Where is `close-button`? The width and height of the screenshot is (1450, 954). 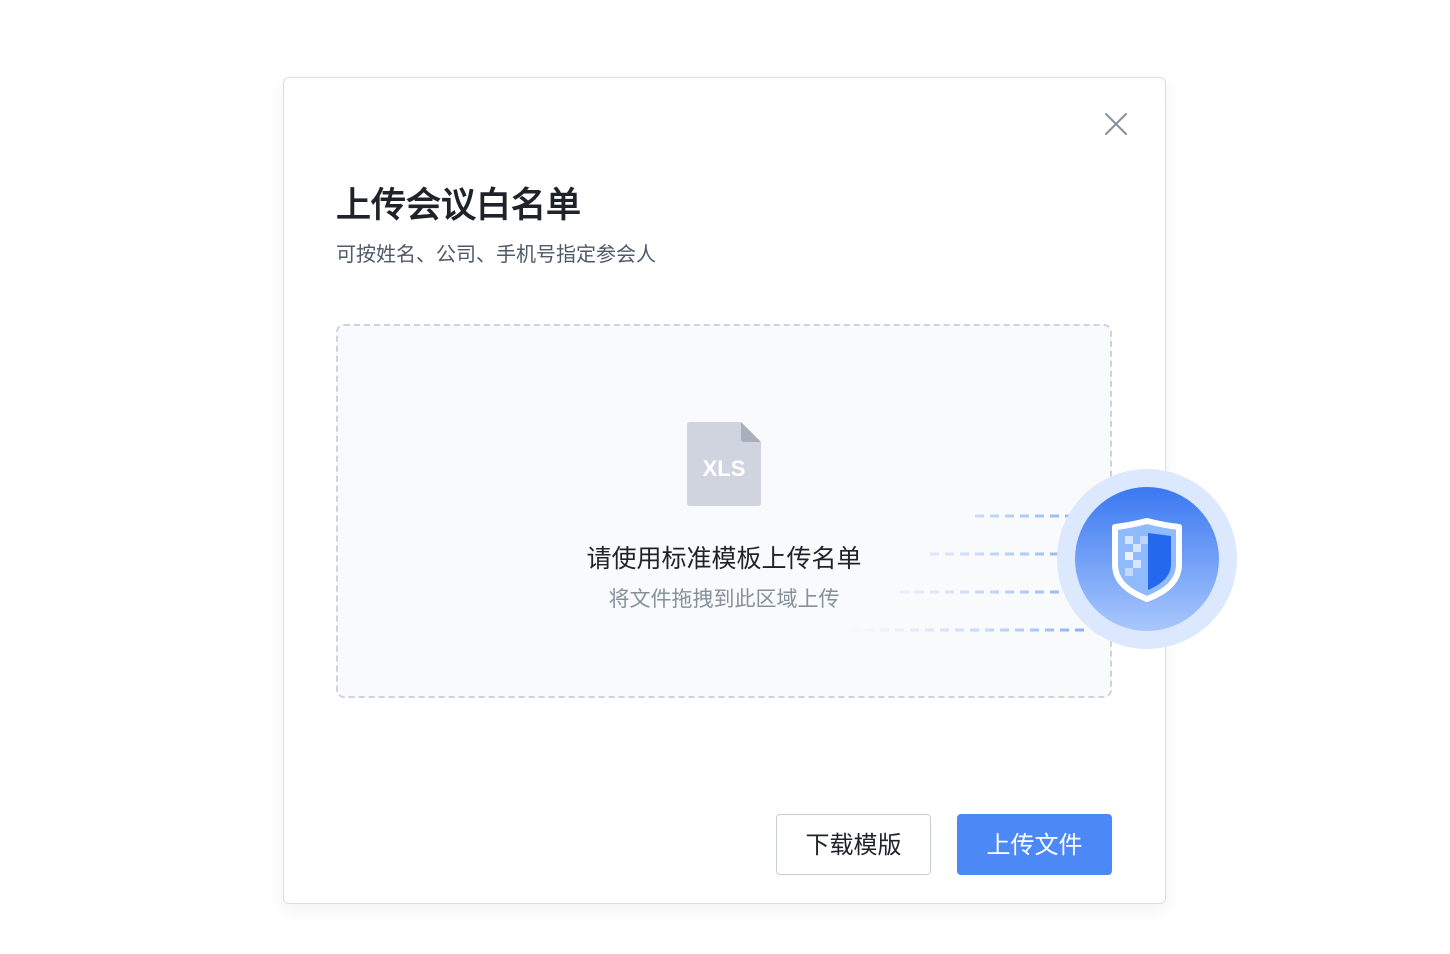
close-button is located at coordinates (1116, 124).